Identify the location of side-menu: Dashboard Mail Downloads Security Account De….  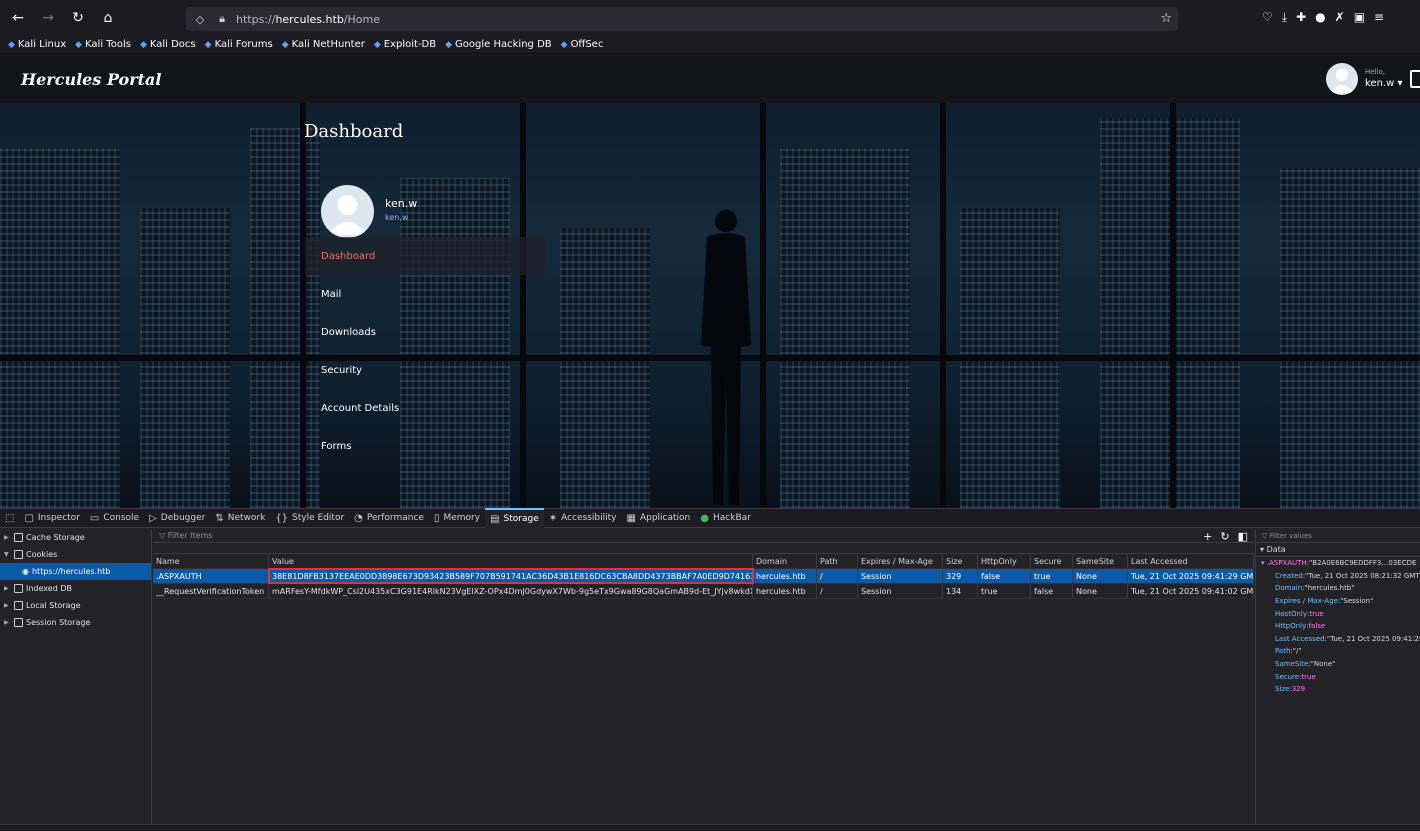
(425, 351).